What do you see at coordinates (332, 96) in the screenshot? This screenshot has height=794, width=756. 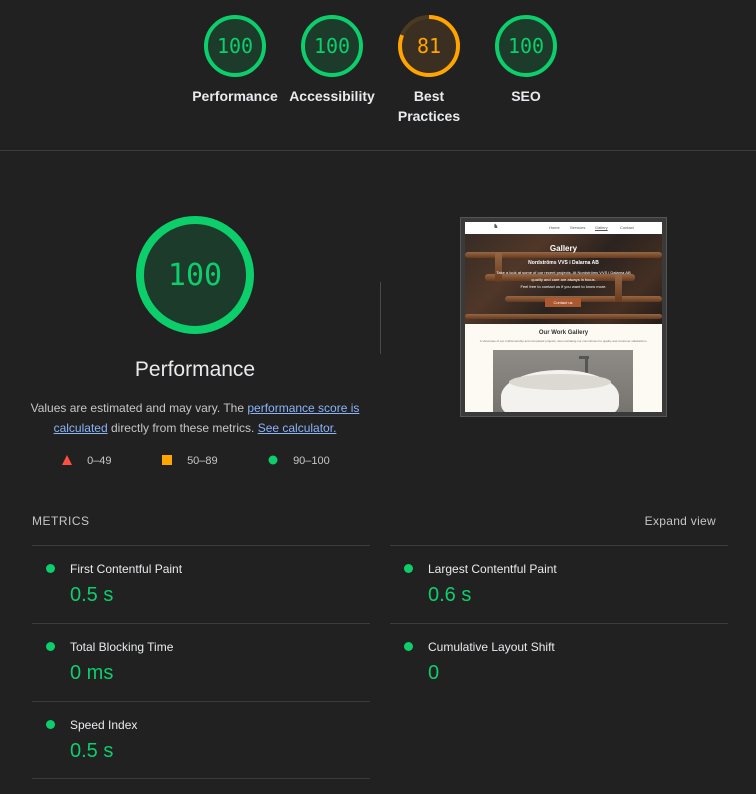 I see `gauge-label: Accessibility` at bounding box center [332, 96].